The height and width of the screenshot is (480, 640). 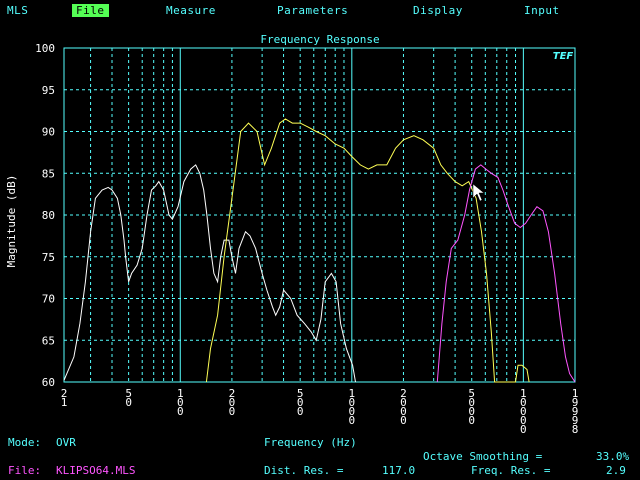 I want to click on freq-res-value: 2.9, so click(x=616, y=470).